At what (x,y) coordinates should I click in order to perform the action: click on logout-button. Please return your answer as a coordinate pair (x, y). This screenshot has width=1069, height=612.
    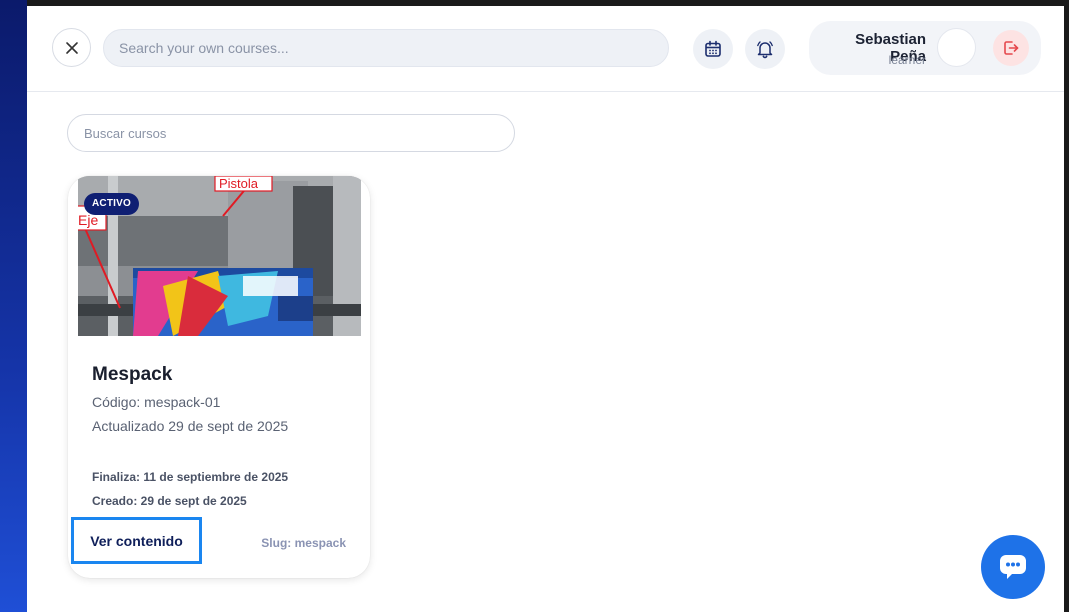
    Looking at the image, I should click on (1011, 48).